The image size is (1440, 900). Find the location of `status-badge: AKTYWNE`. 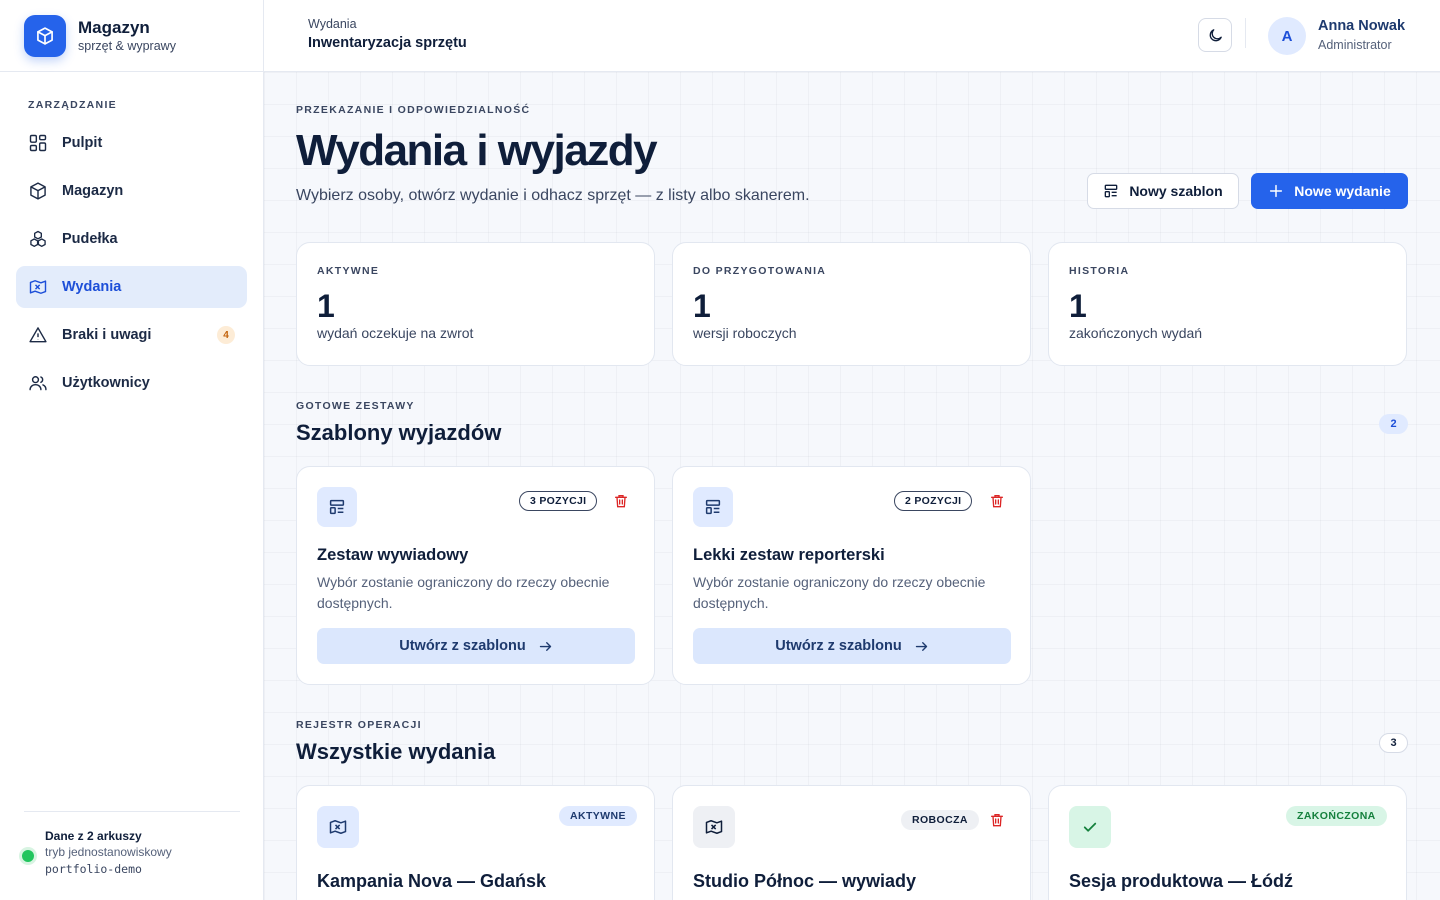

status-badge: AKTYWNE is located at coordinates (598, 816).